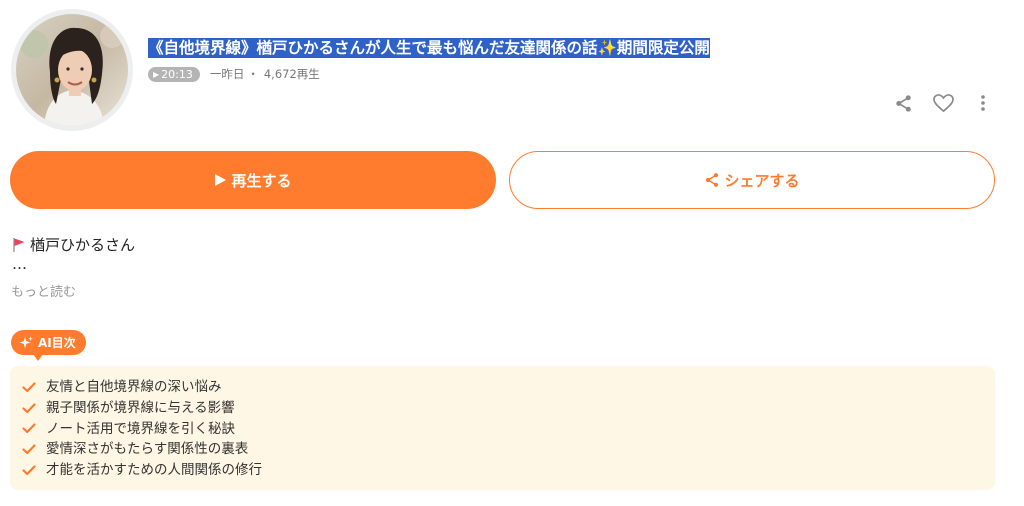  What do you see at coordinates (261, 180) in the screenshot?
I see `play-button-label: 再生する` at bounding box center [261, 180].